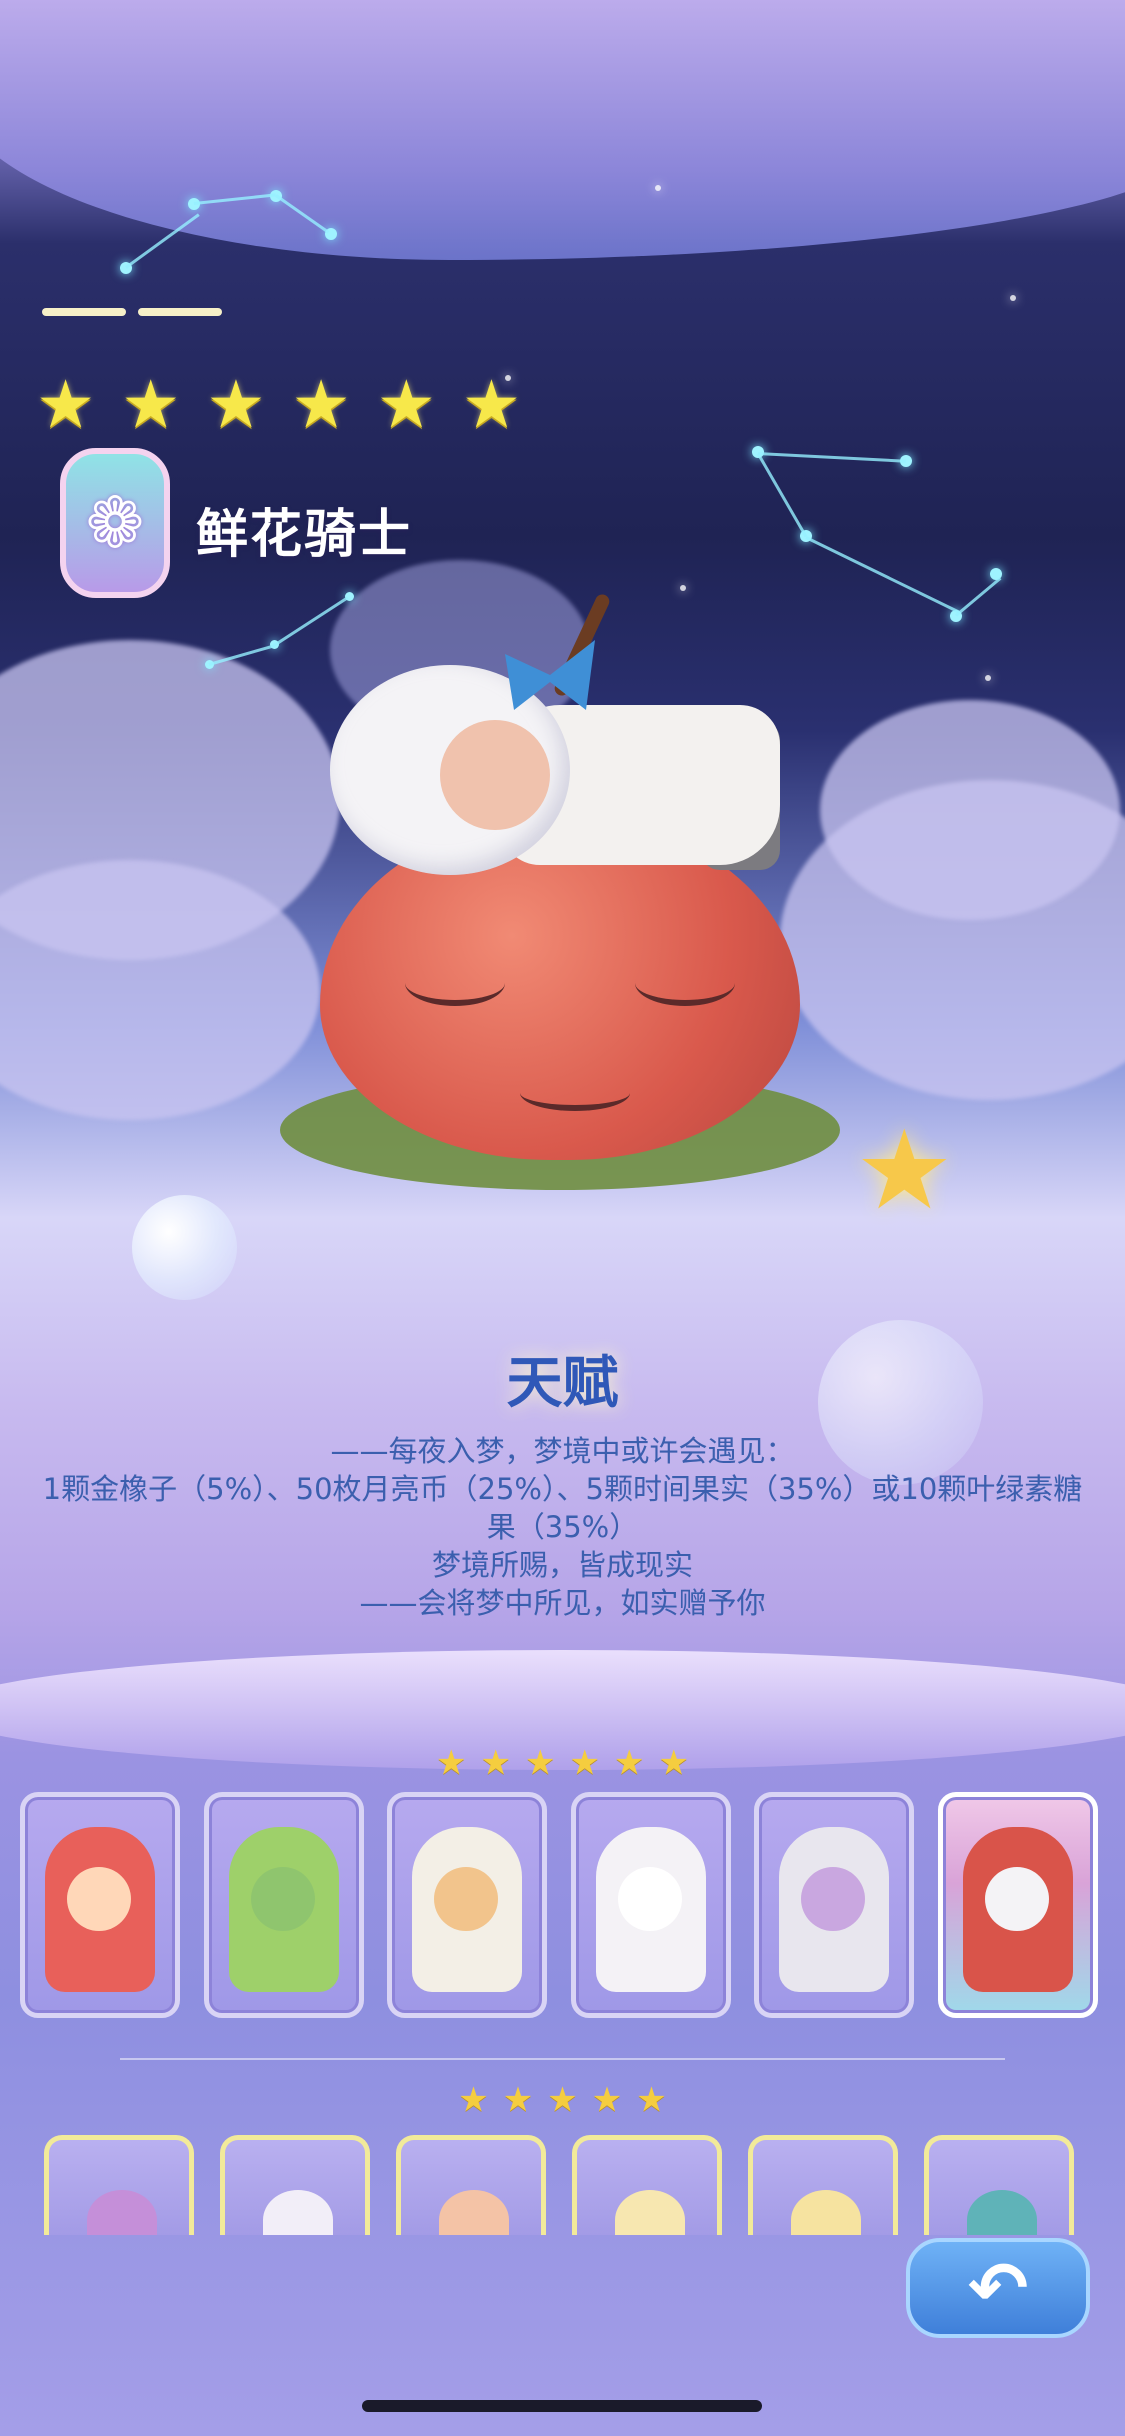 The height and width of the screenshot is (2436, 1125). Describe the element at coordinates (471, 2185) in the screenshot. I see `character-card-fox-character` at that location.